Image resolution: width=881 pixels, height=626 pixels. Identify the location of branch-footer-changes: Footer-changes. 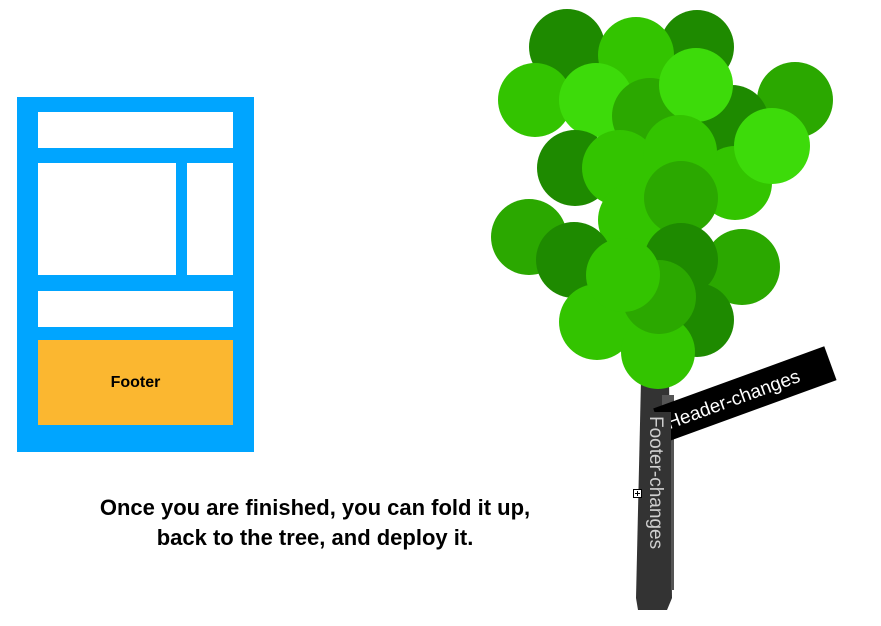
(657, 501).